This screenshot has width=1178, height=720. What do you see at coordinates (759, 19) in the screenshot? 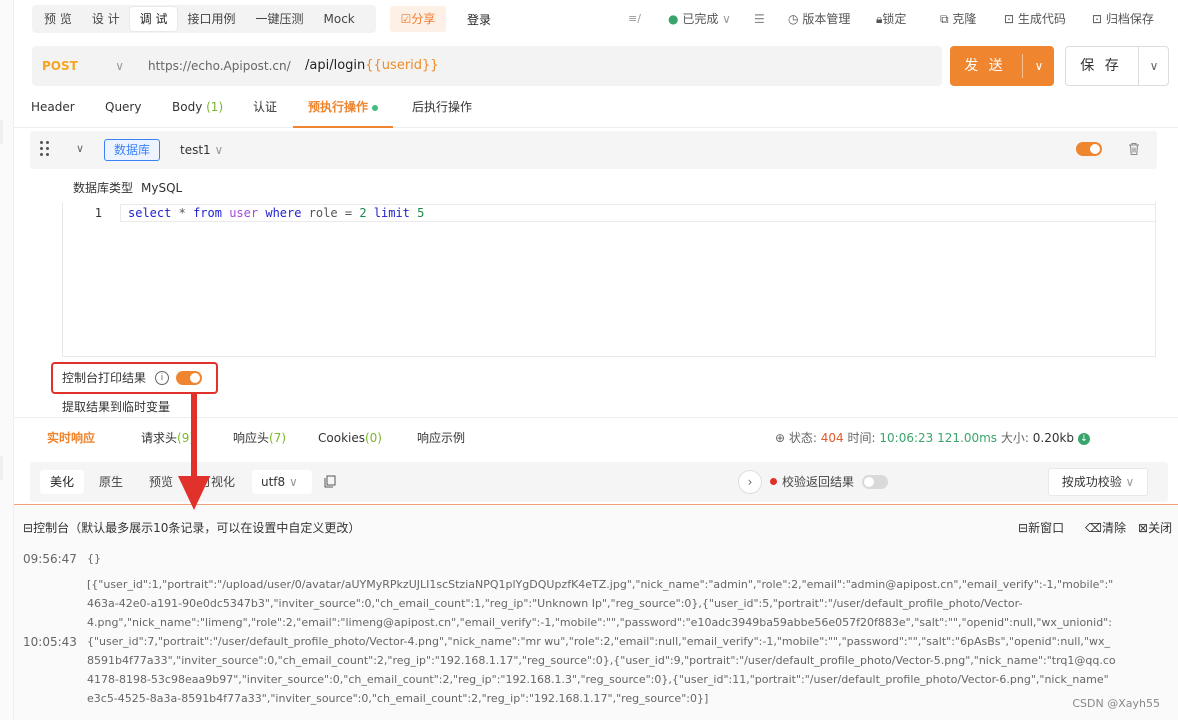
I see `list-icon: ☰` at bounding box center [759, 19].